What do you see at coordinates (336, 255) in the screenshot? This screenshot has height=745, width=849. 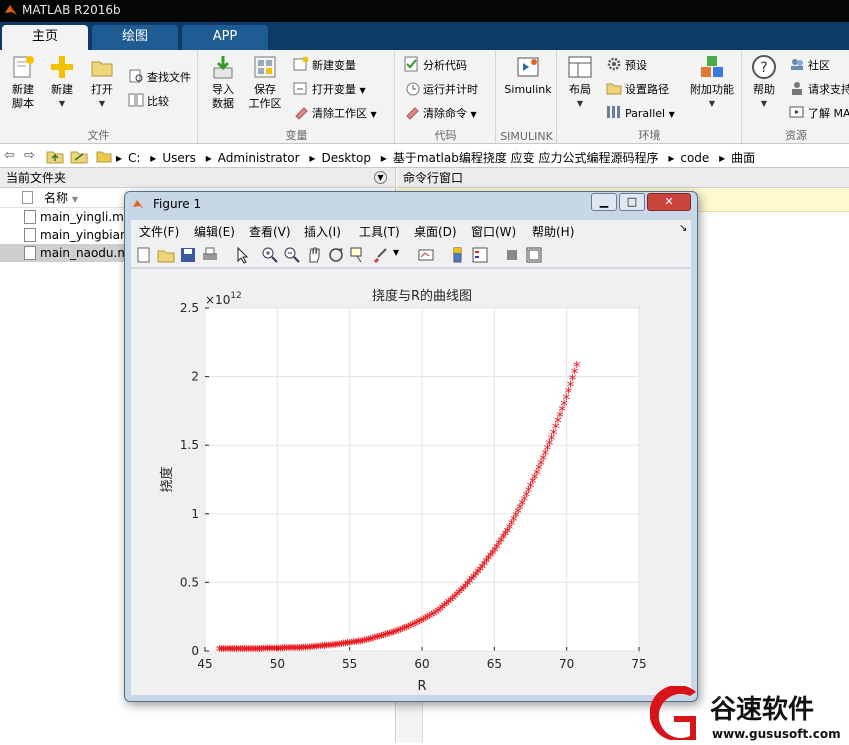 I see `rotate-3d-icon` at bounding box center [336, 255].